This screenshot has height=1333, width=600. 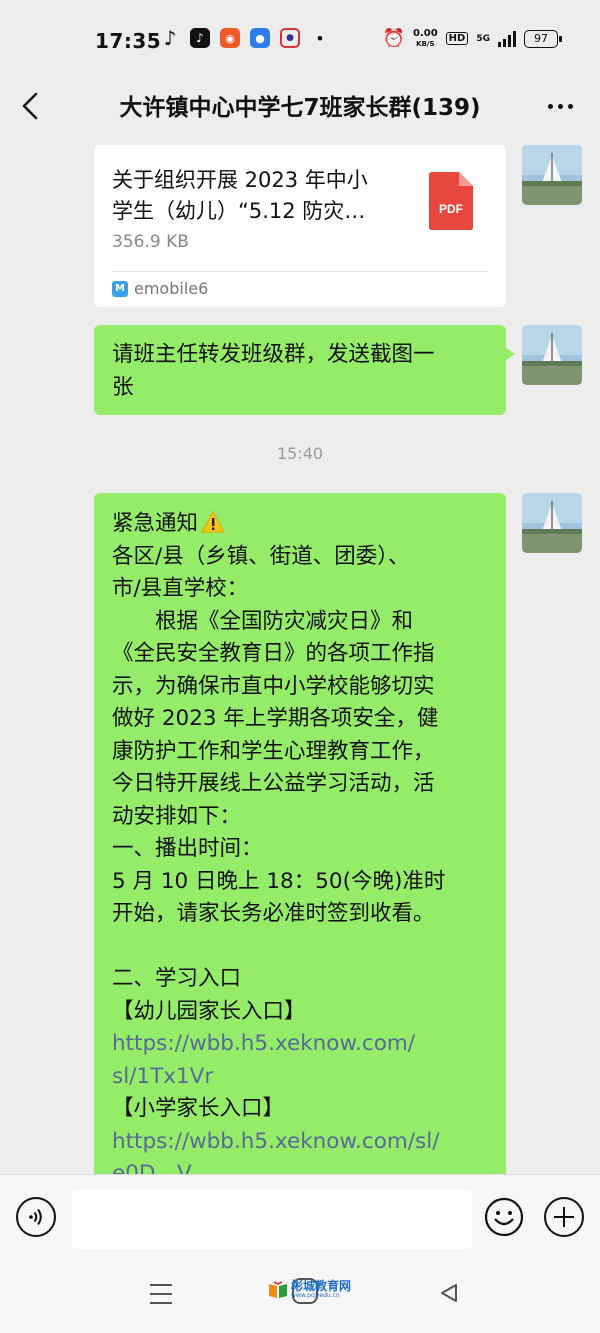 I want to click on file-size: 356.9 KB, so click(x=150, y=242).